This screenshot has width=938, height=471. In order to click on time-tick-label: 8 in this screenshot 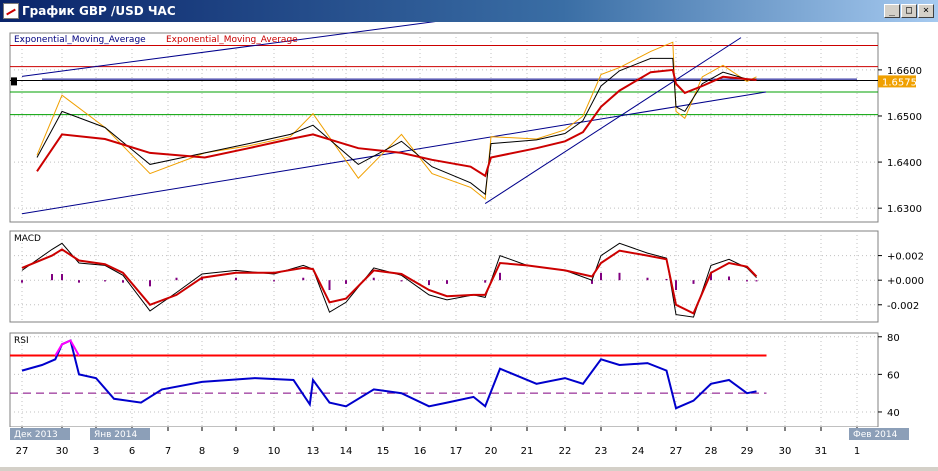, I will do `click(202, 451)`.